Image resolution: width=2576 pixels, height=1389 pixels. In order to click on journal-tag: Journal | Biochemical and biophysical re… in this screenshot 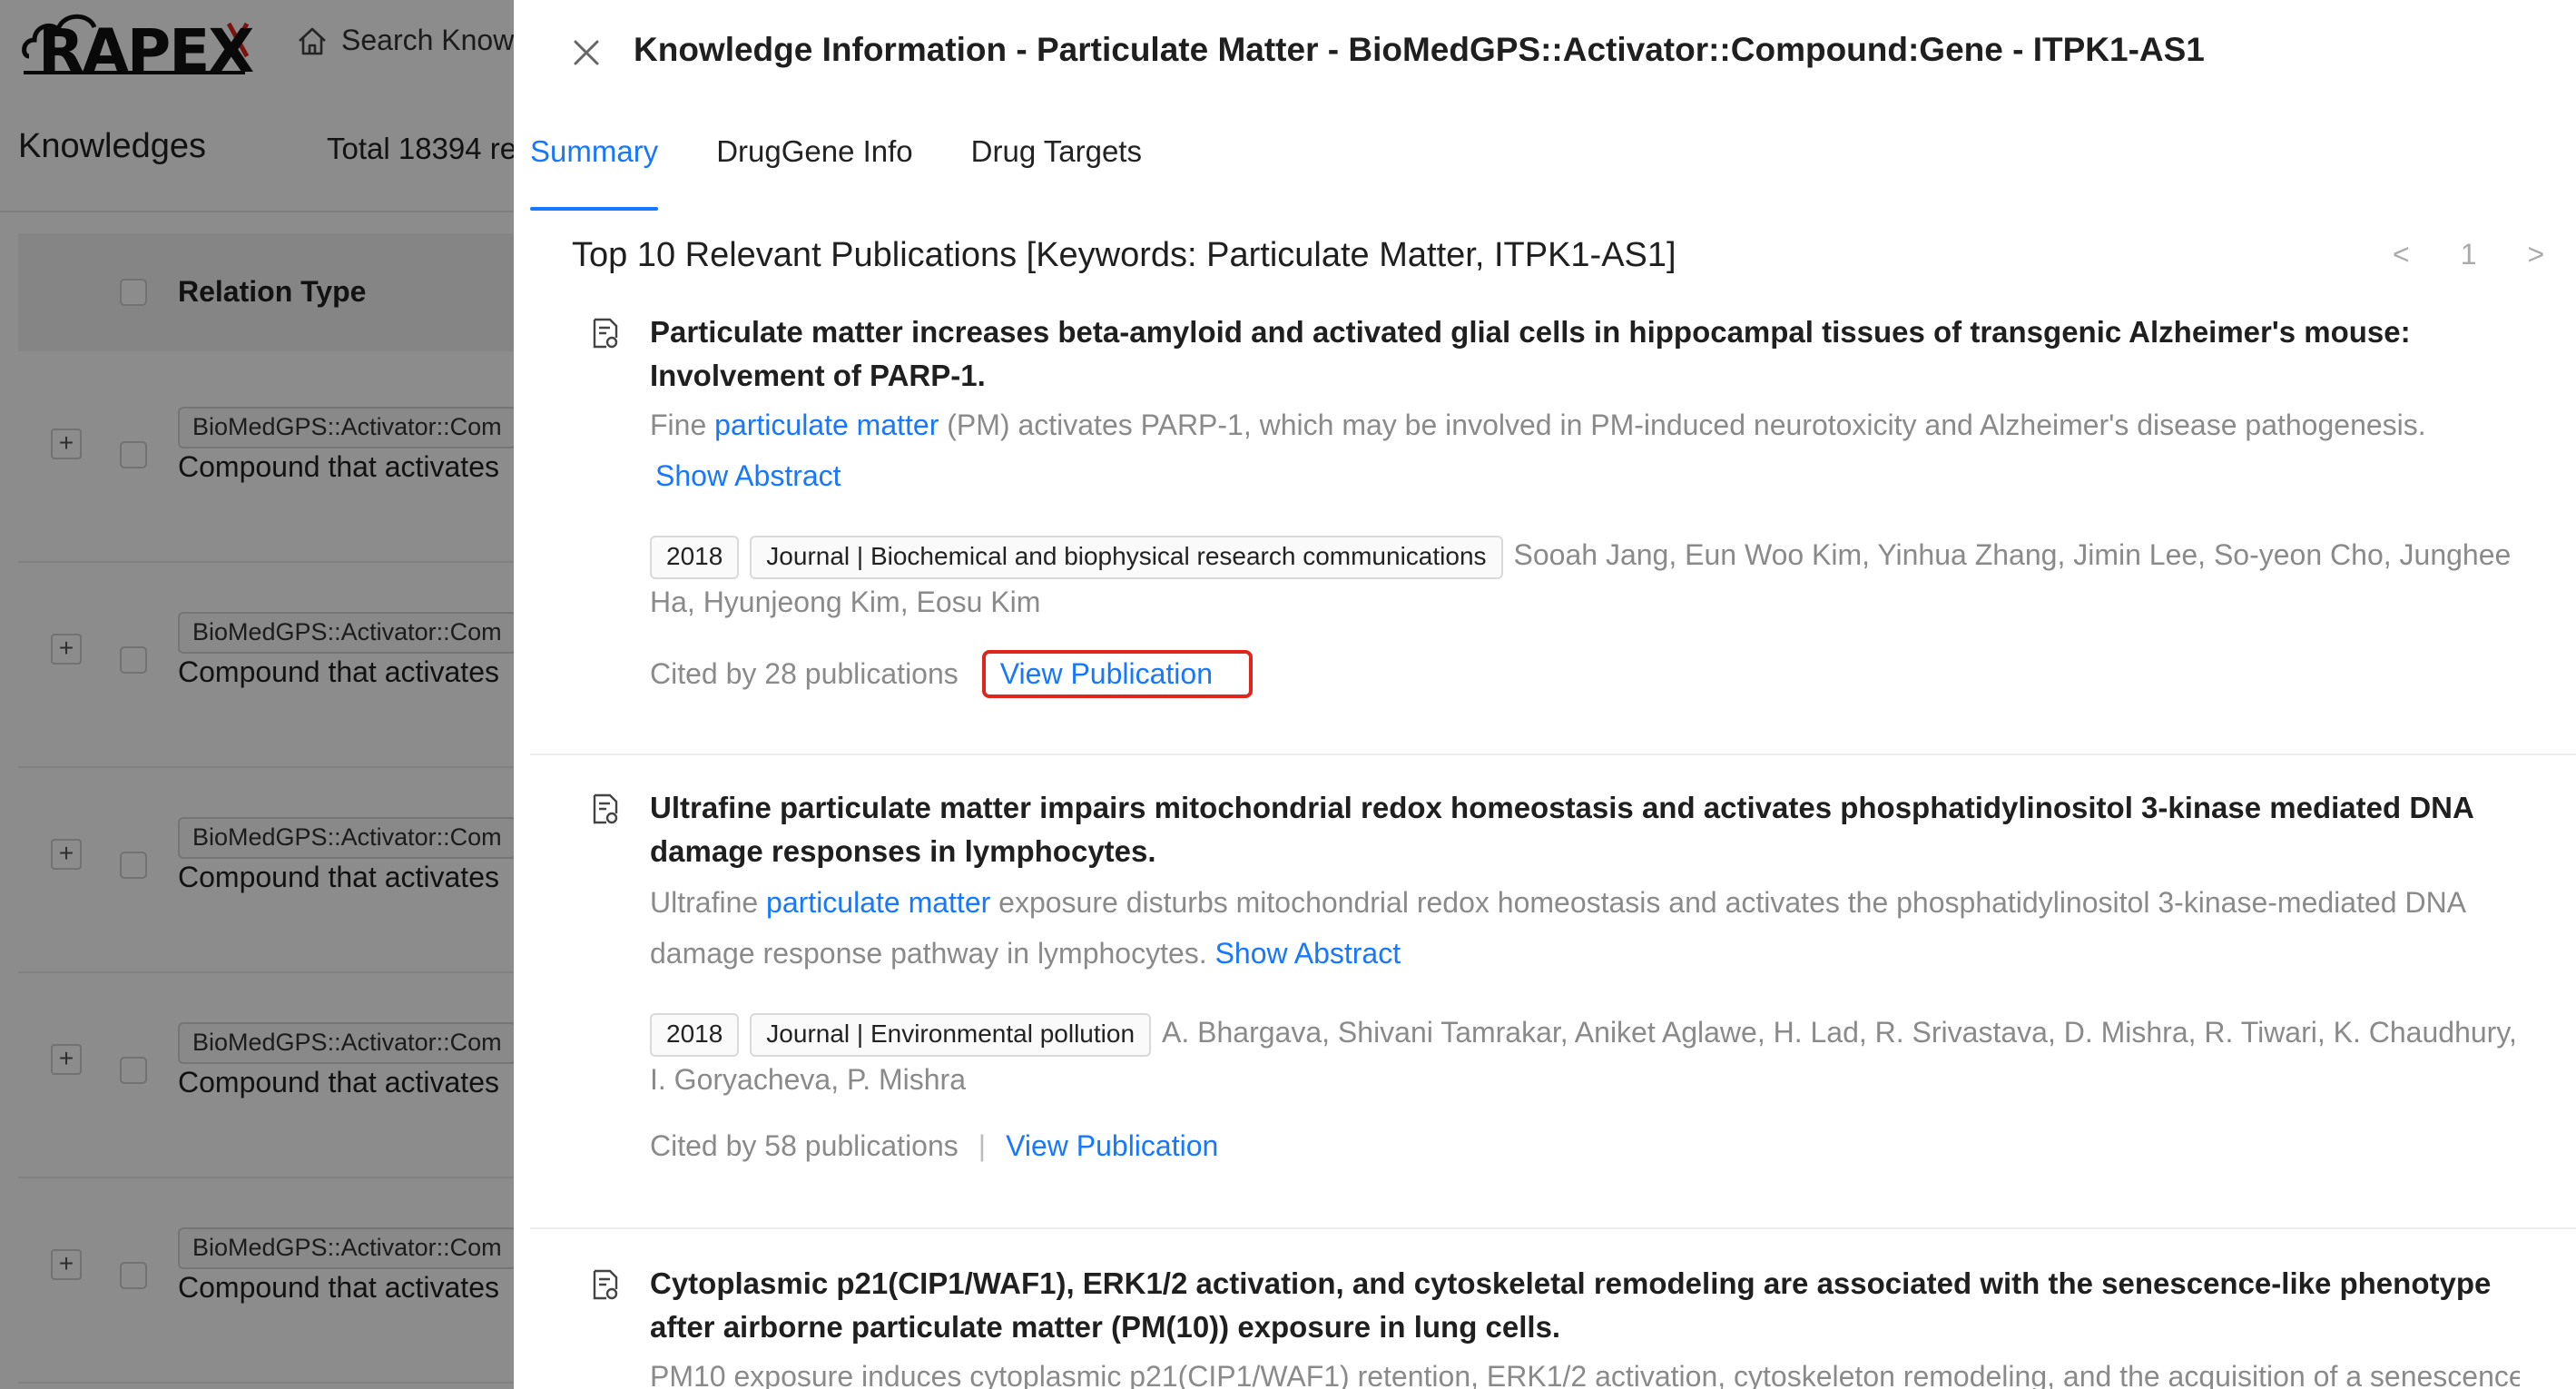, I will do `click(1126, 557)`.